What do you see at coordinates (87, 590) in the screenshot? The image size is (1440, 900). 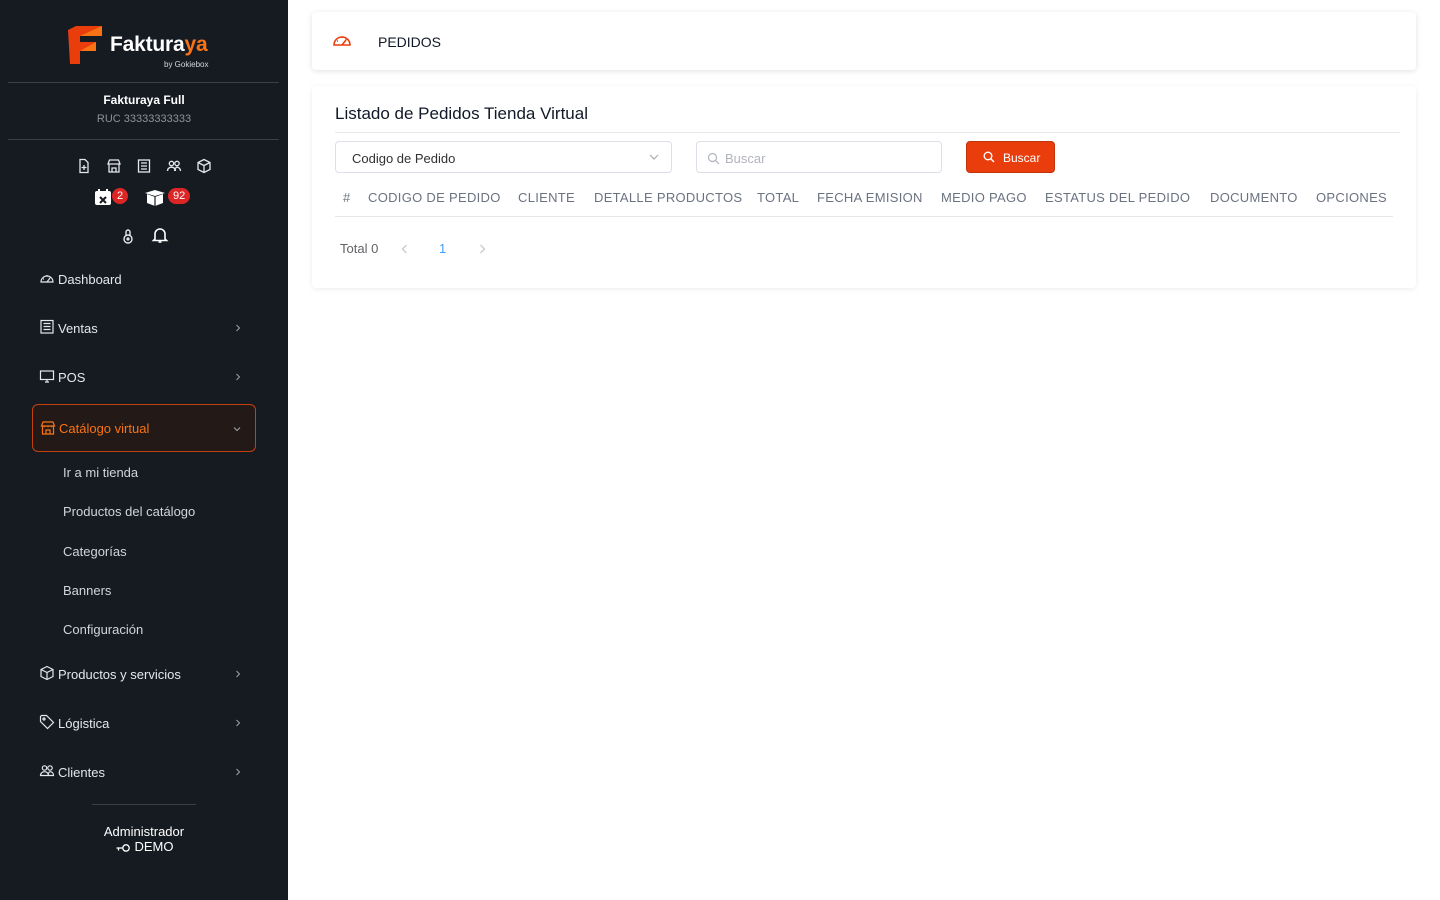 I see `subnav-banners: Banners` at bounding box center [87, 590].